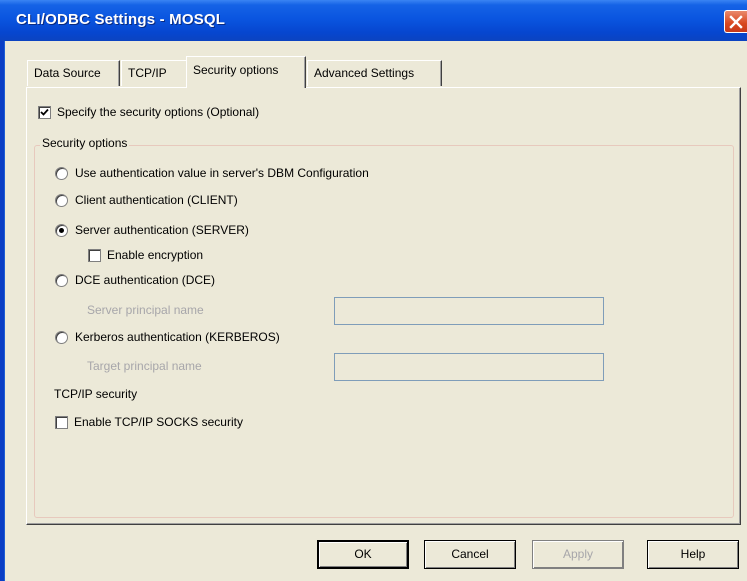  Describe the element at coordinates (145, 310) in the screenshot. I see `server-principal-label: Server principal name` at that location.